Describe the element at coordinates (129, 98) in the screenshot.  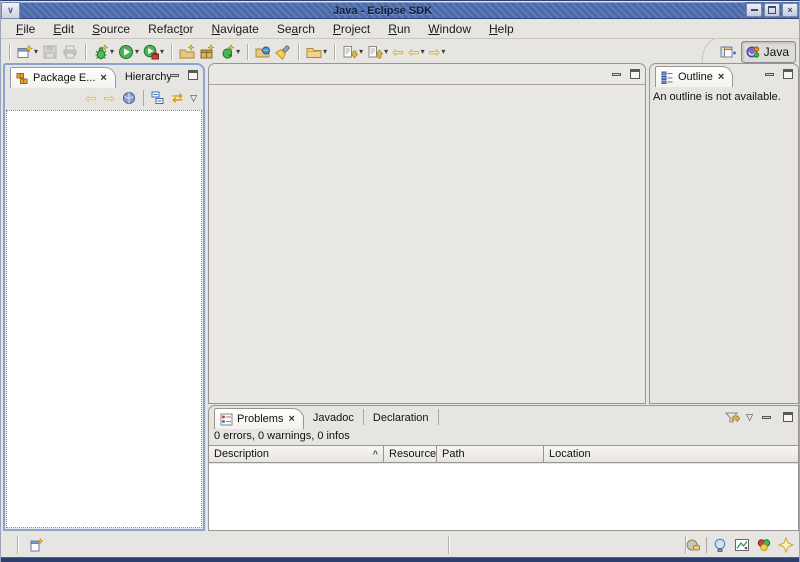
I see `up-icon` at that location.